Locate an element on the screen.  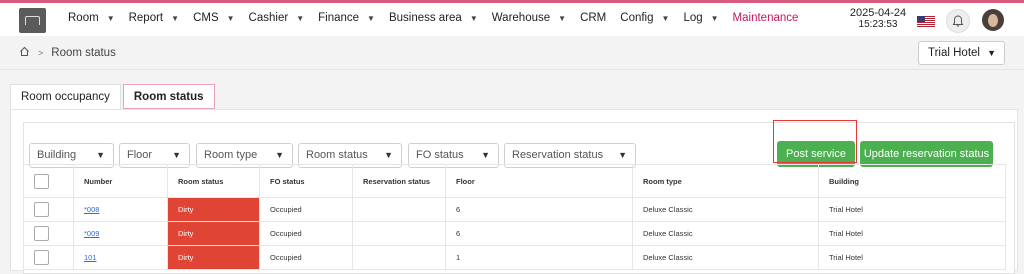
room-number-cell: *009 is located at coordinates (120, 233).